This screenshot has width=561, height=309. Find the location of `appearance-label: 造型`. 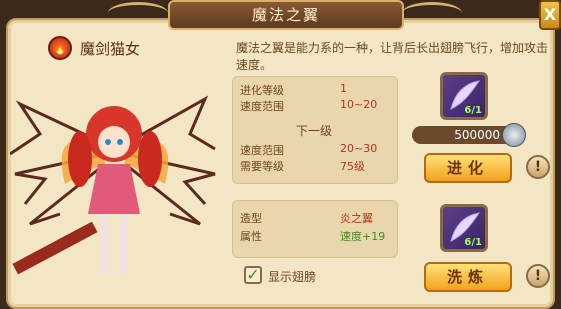

appearance-label: 造型 is located at coordinates (251, 218).